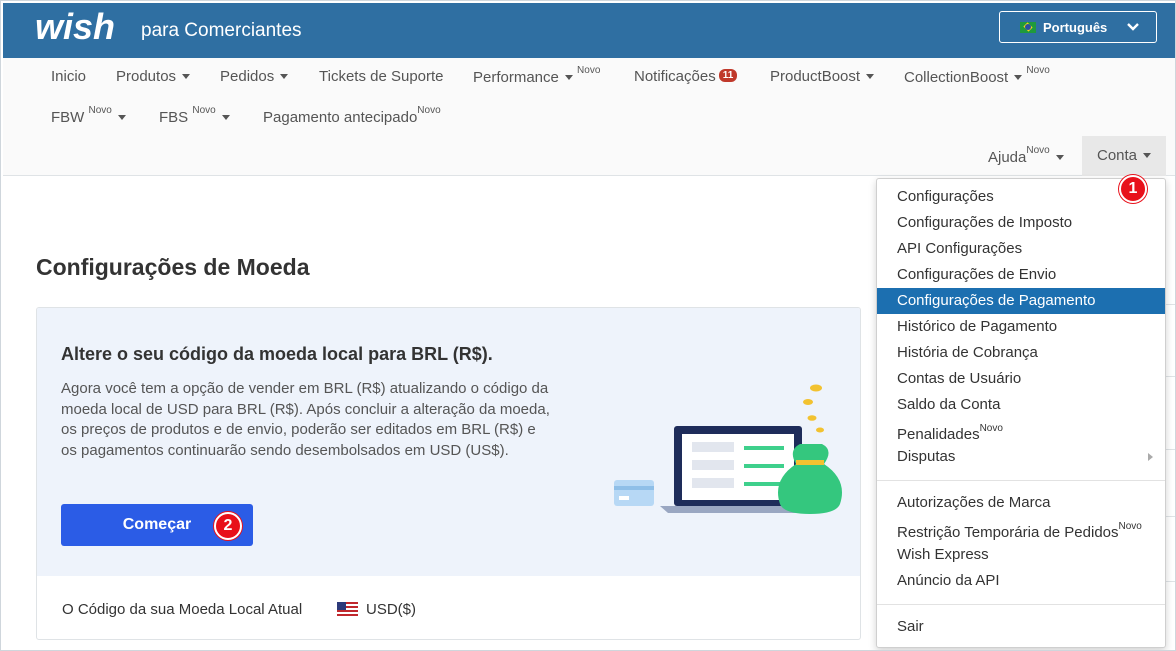  I want to click on chevron-right-icon, so click(1150, 457).